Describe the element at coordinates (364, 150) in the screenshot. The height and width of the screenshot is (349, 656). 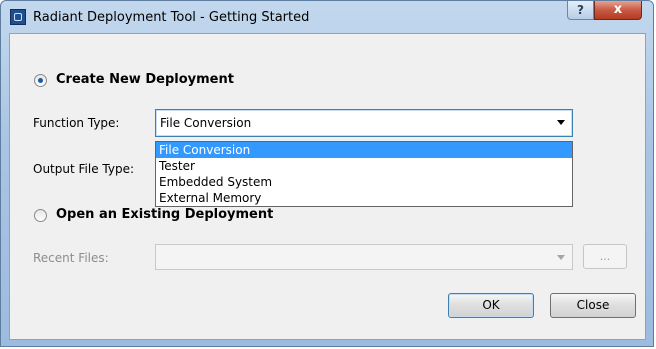
I see `dropdown-option: File Conversion` at that location.